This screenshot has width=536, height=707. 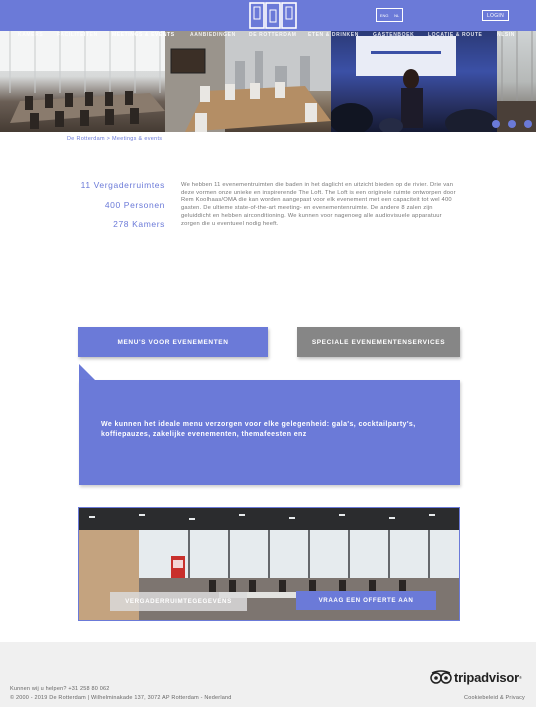 I want to click on nav-item-nlsin: NLSIN, so click(x=506, y=35).